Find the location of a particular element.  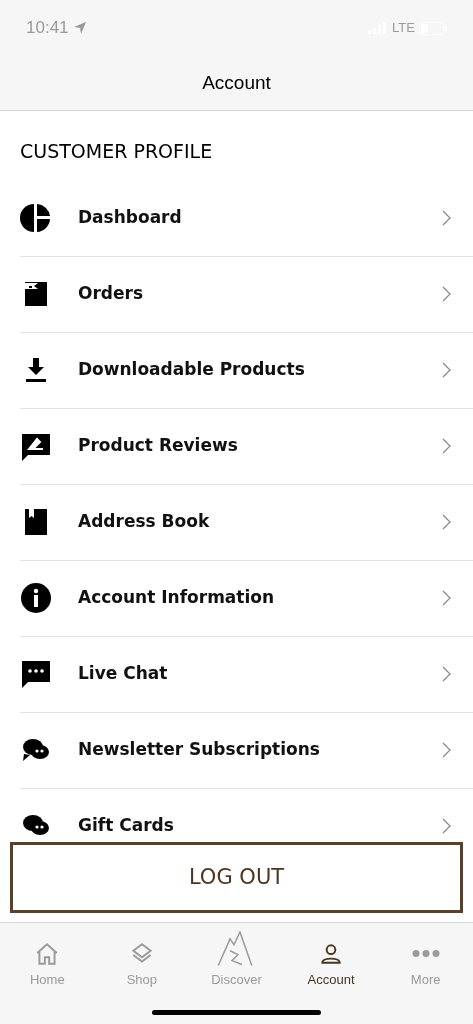

menu-label: Downloadable Products is located at coordinates (192, 370).